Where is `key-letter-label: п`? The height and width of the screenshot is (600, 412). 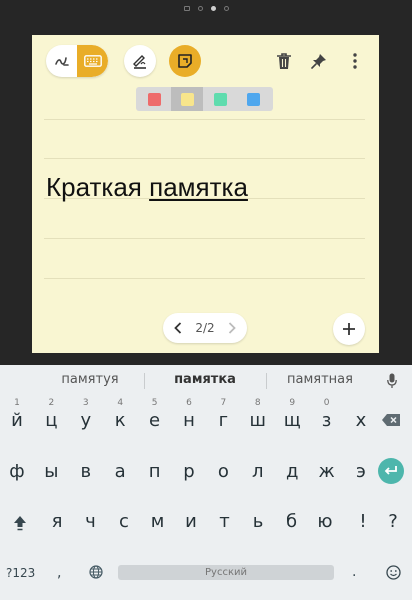 key-letter-label: п is located at coordinates (154, 471).